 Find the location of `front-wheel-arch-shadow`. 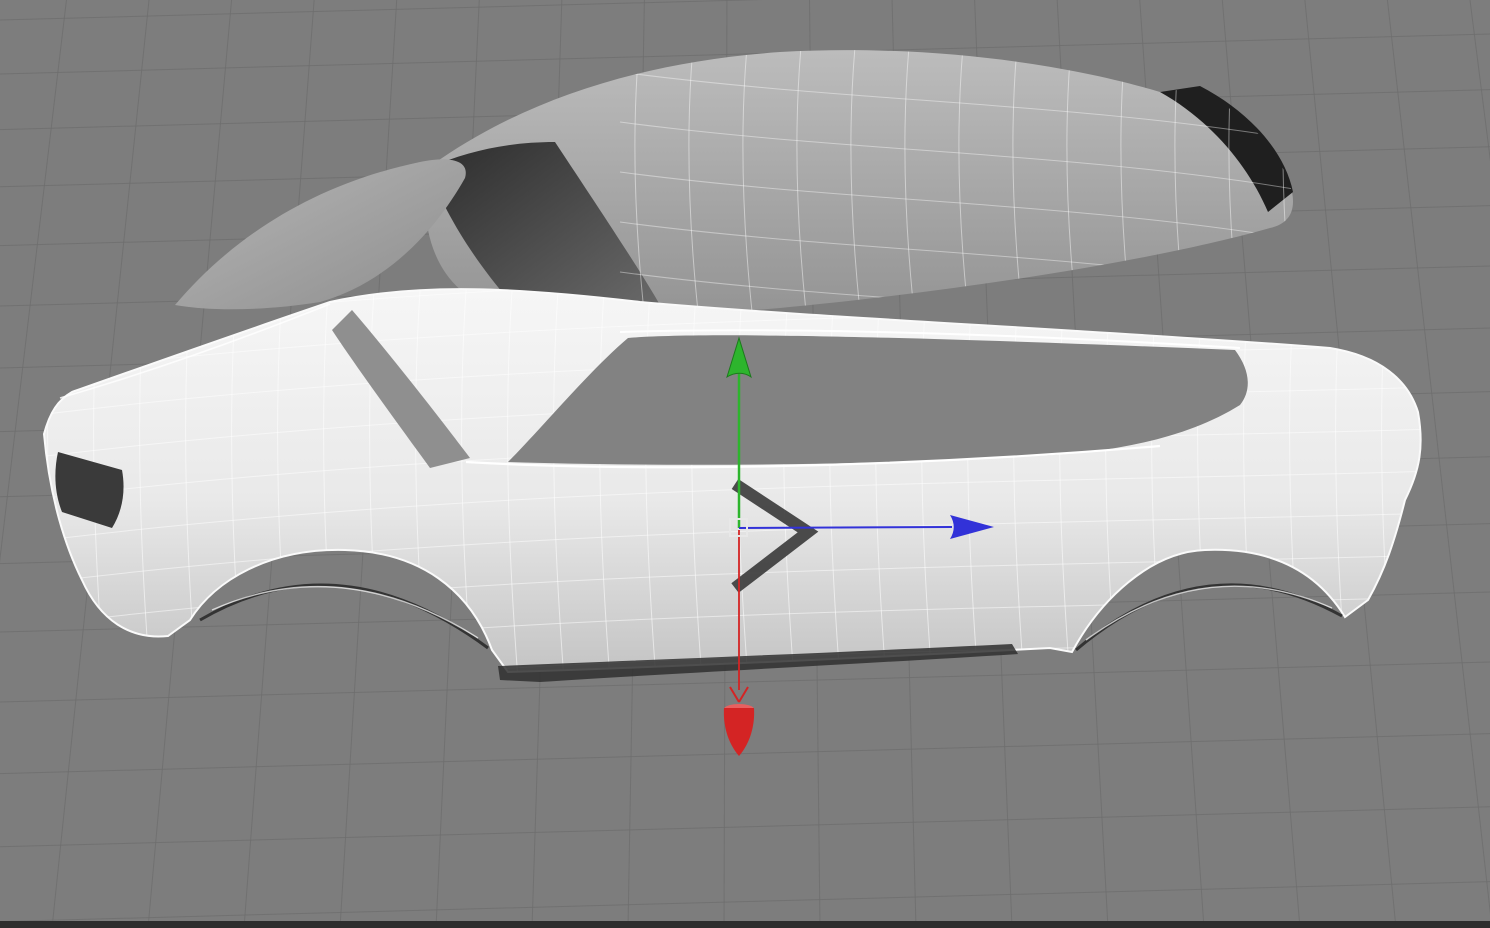

front-wheel-arch-shadow is located at coordinates (344, 616).